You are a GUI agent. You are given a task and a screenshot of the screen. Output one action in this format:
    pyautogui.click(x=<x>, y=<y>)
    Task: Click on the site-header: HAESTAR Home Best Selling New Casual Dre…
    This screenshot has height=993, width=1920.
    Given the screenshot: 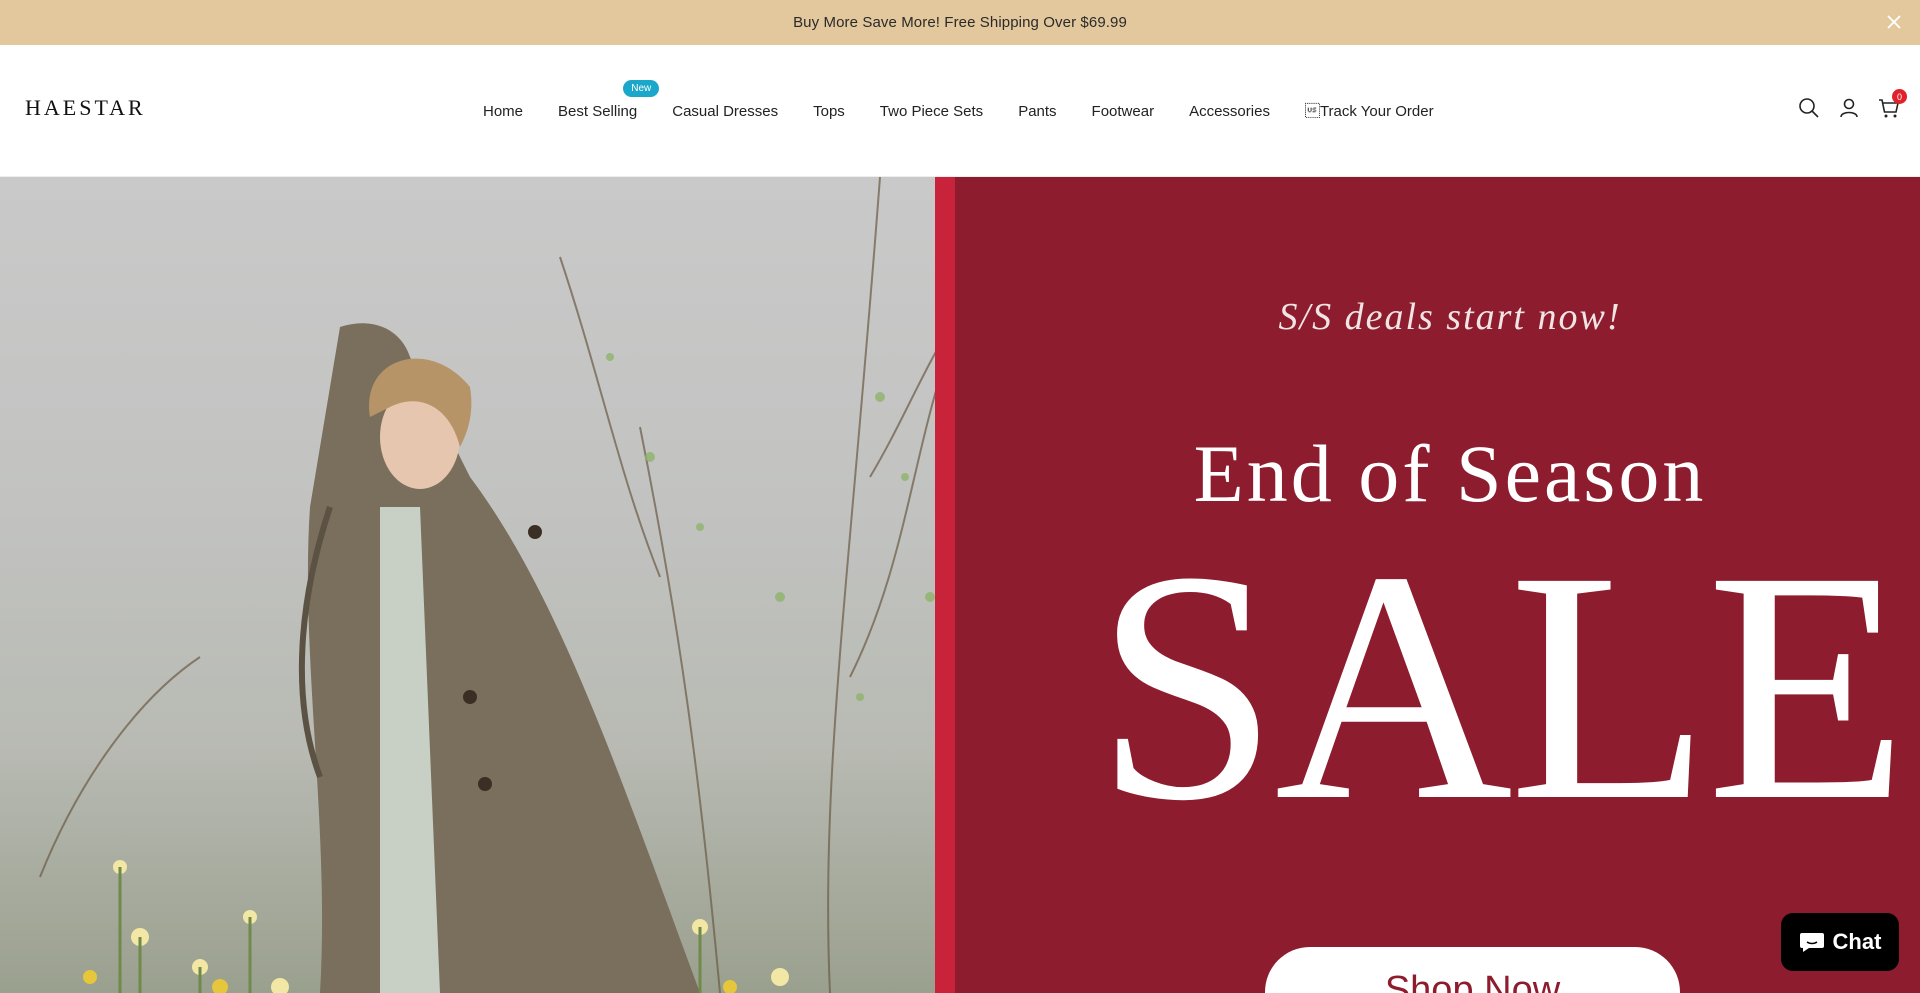 What is the action you would take?
    pyautogui.click(x=960, y=111)
    